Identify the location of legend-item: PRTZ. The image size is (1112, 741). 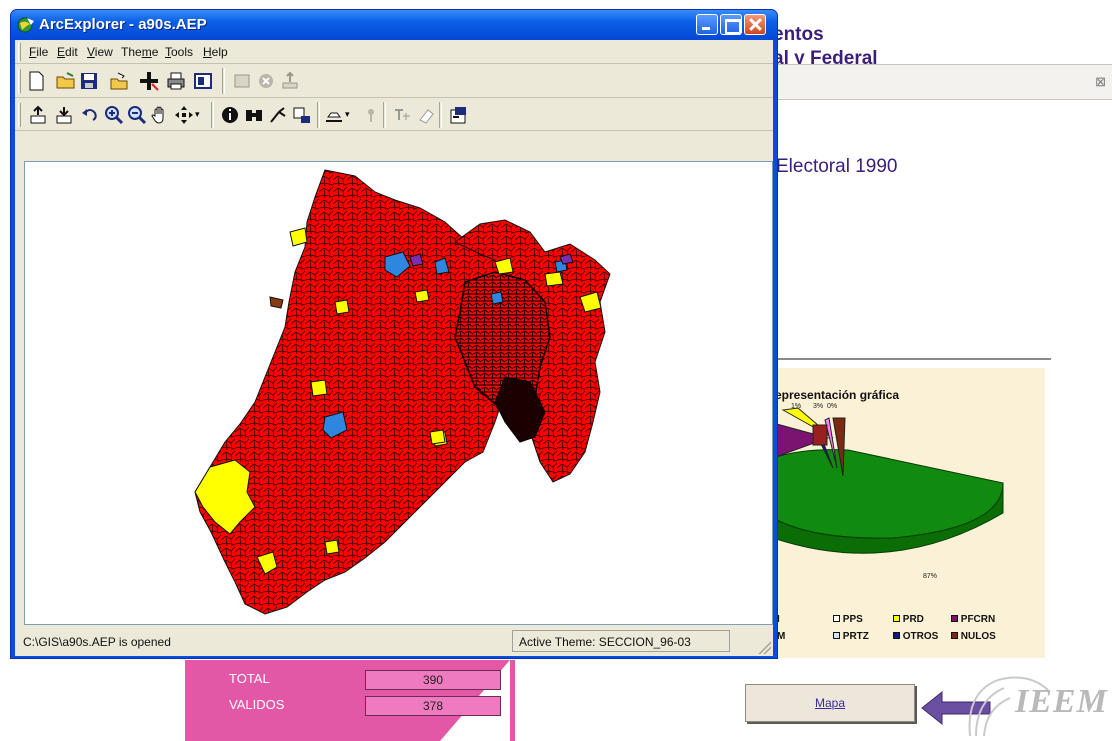
(851, 636).